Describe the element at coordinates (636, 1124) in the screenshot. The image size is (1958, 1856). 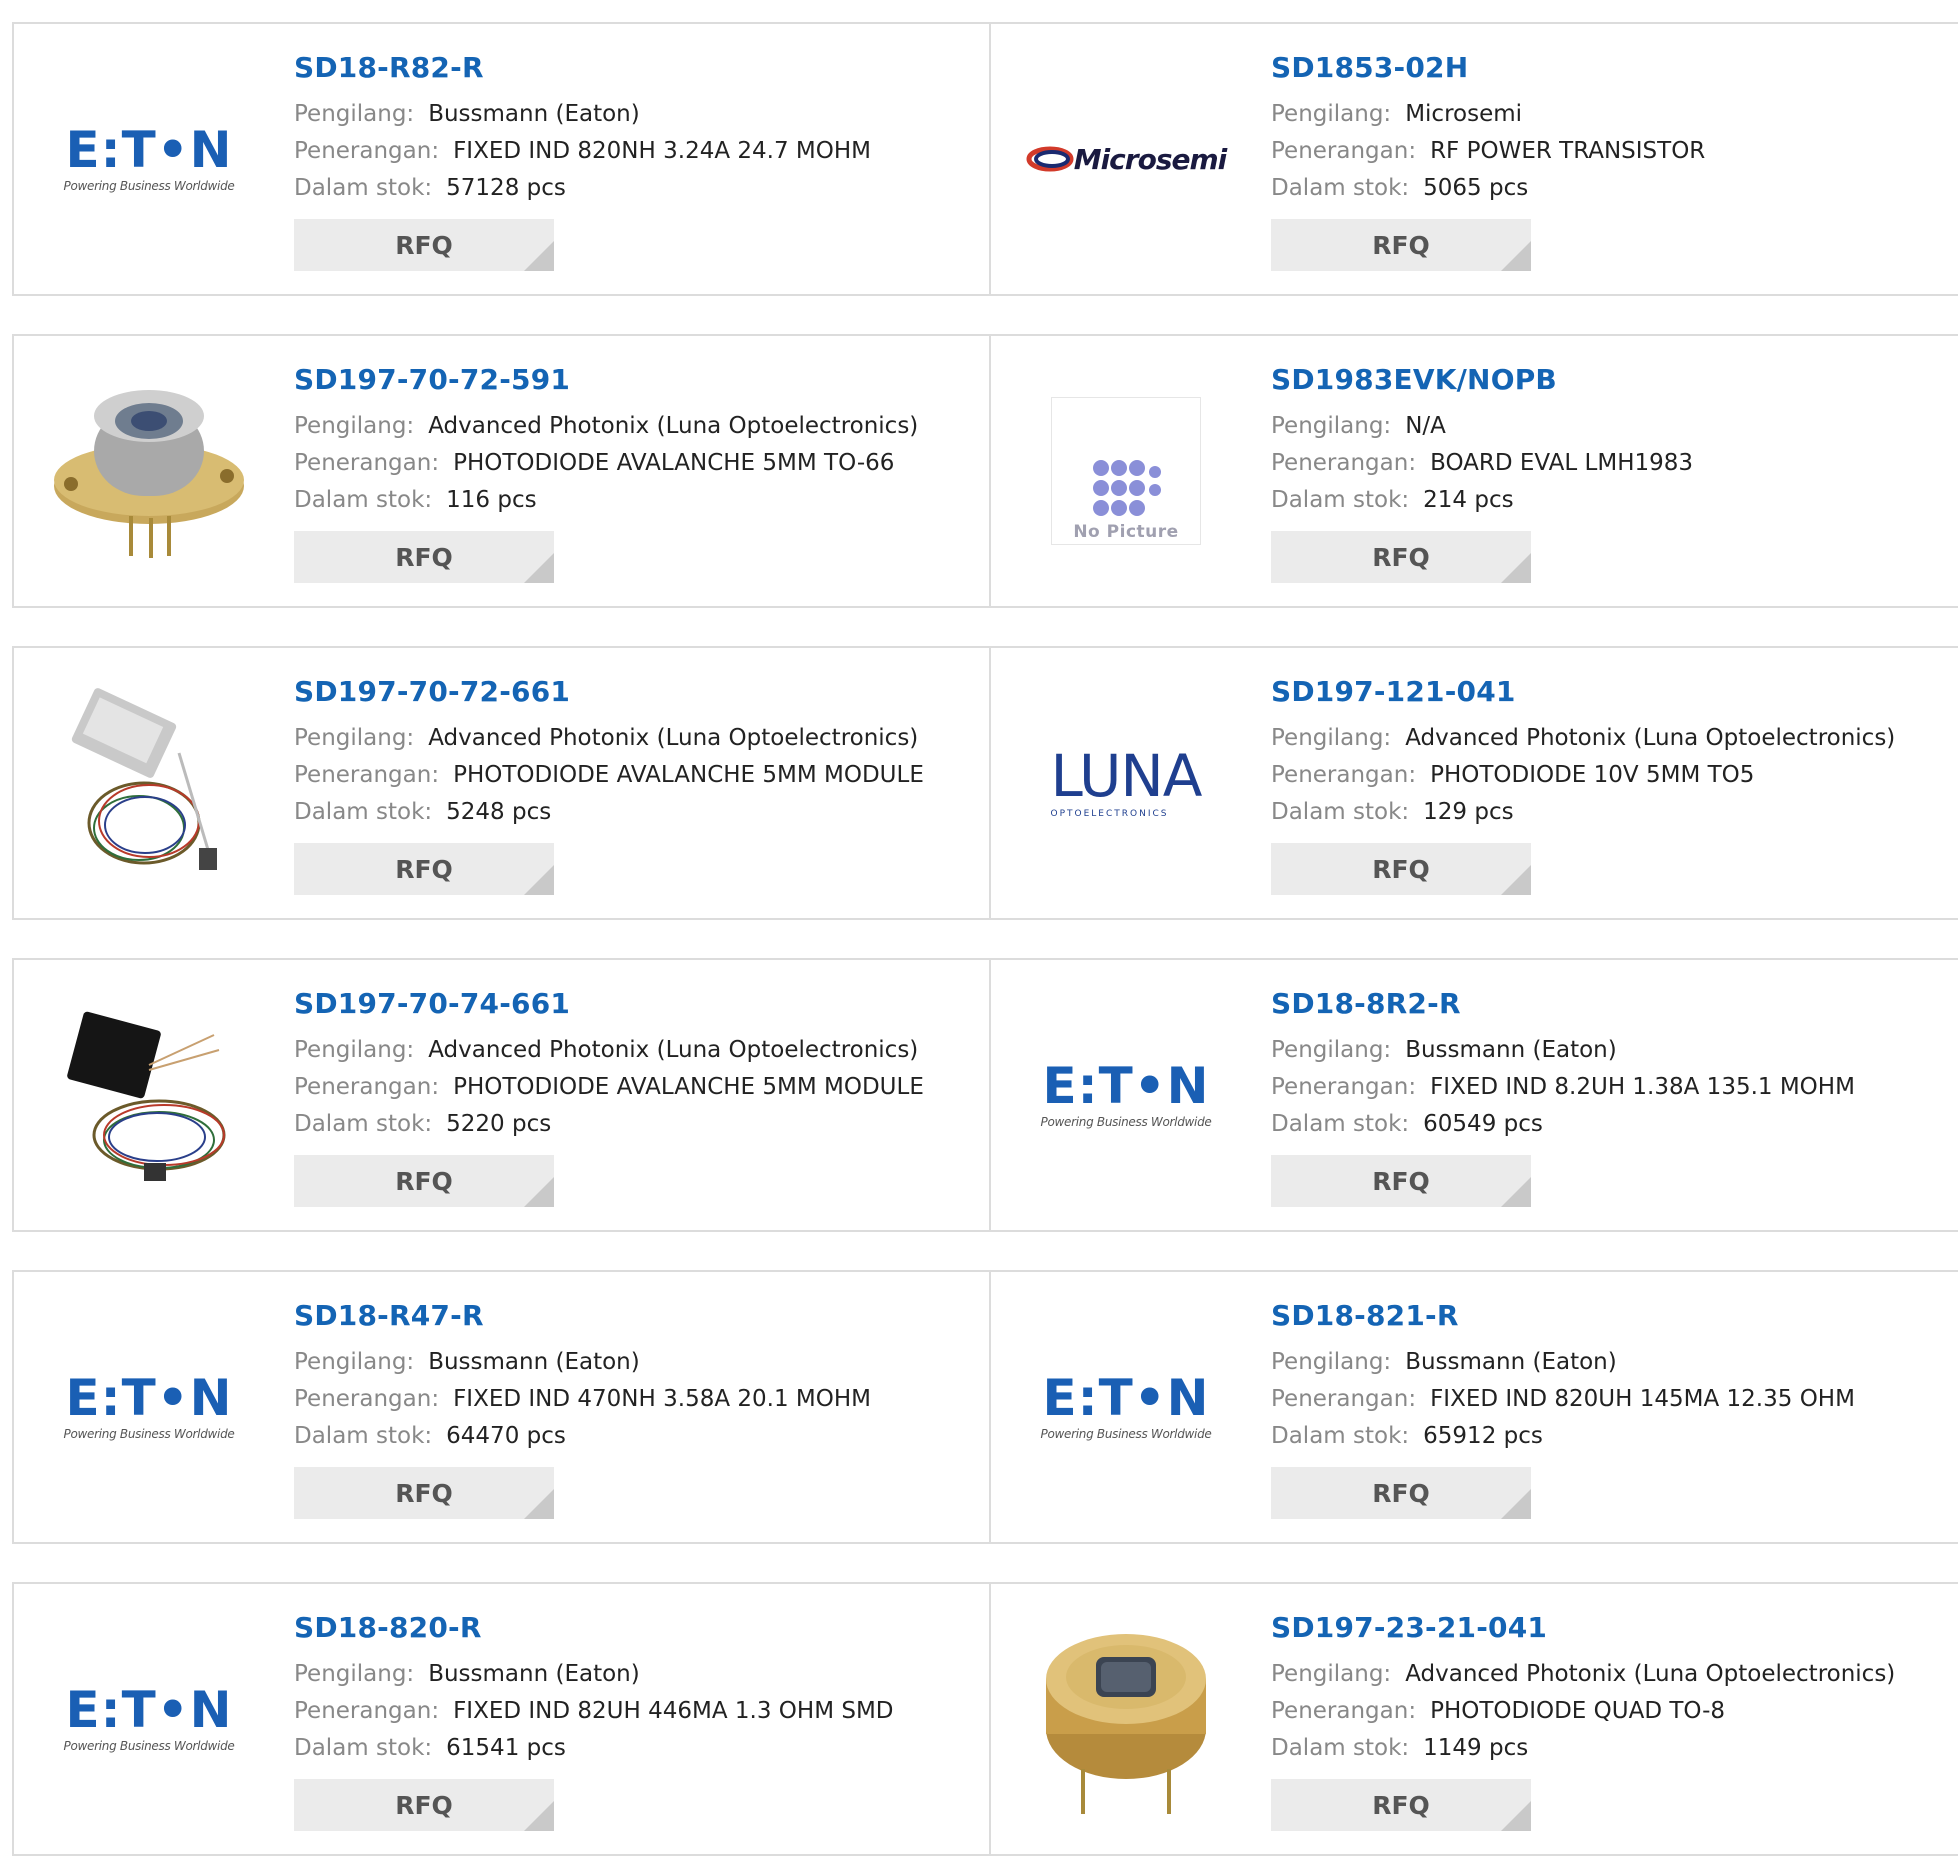
I see `stock-row: Dalam stok: 5220 pcs` at that location.